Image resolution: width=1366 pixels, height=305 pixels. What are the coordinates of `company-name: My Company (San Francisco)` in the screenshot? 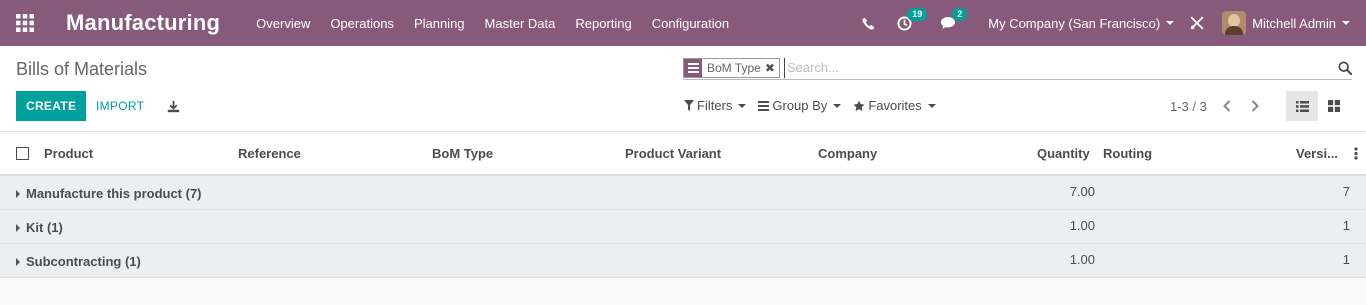 It's located at (1074, 23).